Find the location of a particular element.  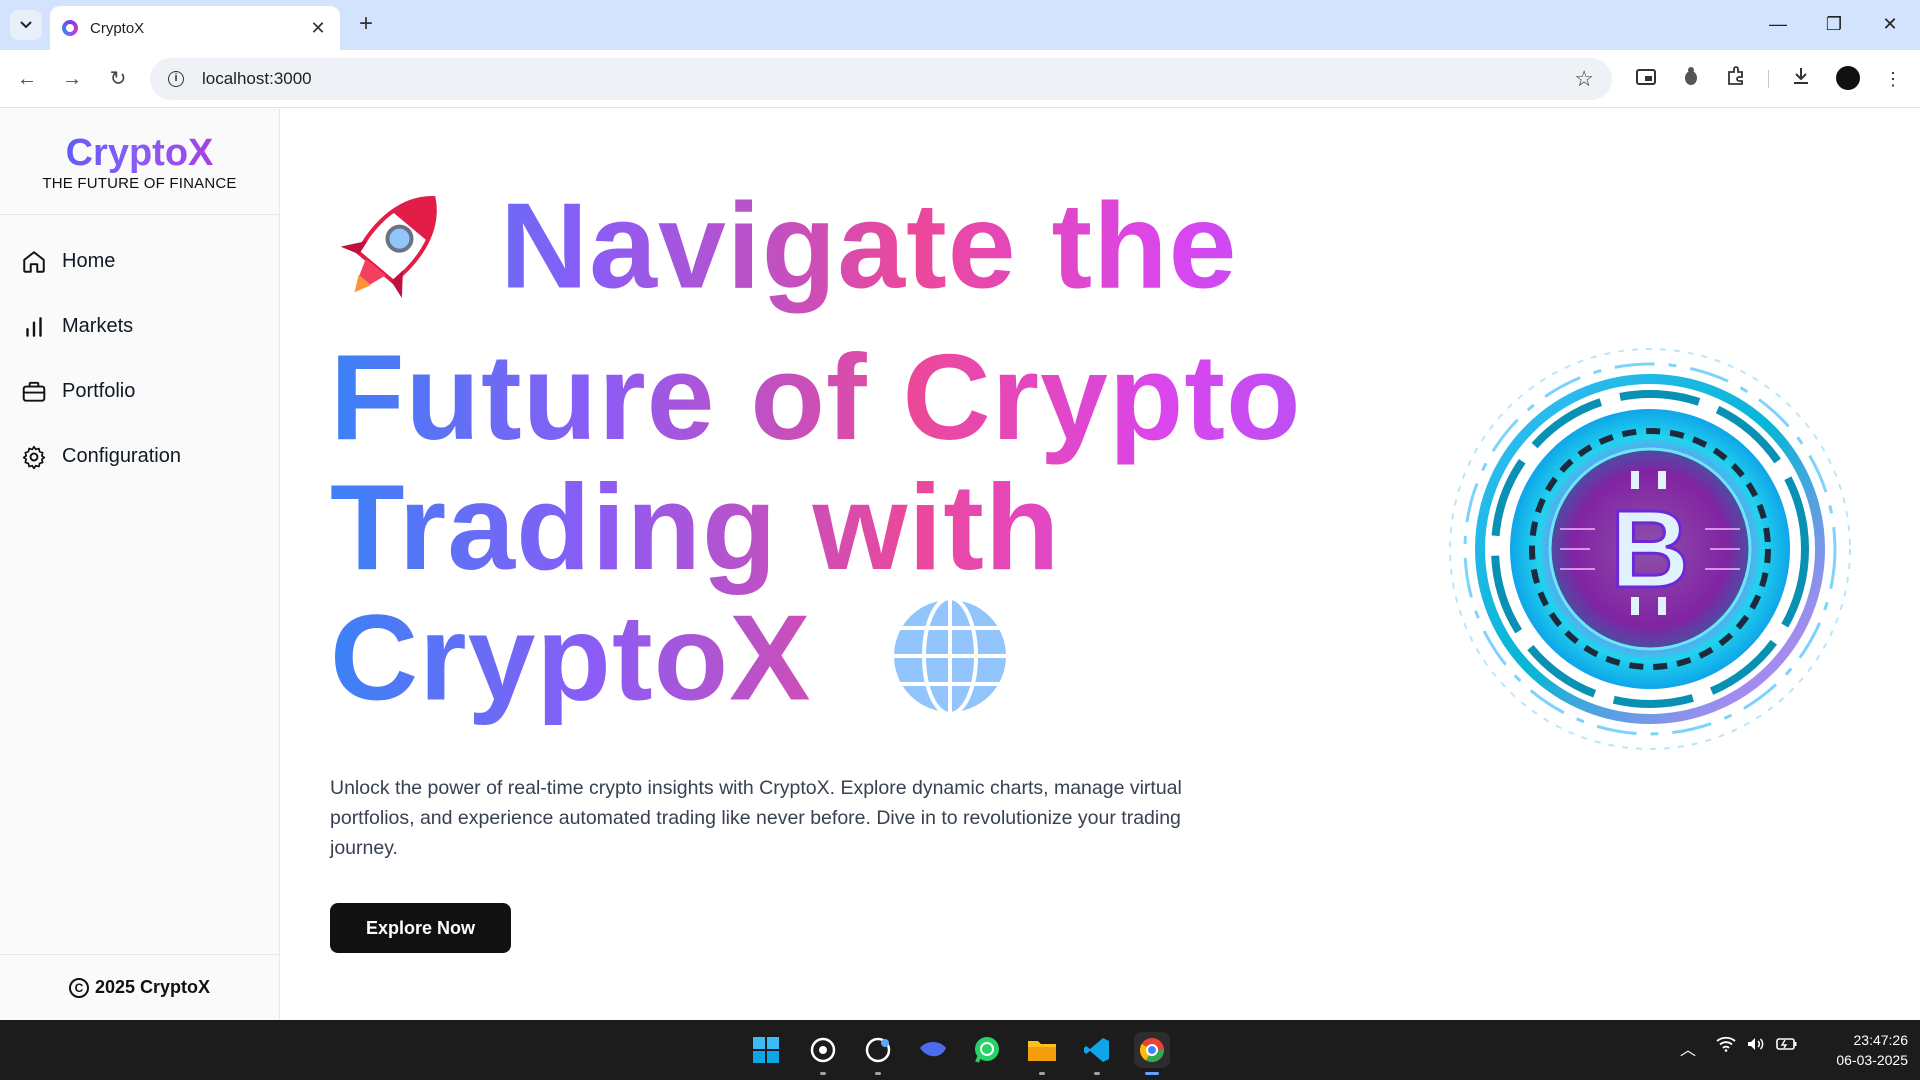

brand-block: CryptoX THE FUTURE OF FINANCE is located at coordinates (139, 162).